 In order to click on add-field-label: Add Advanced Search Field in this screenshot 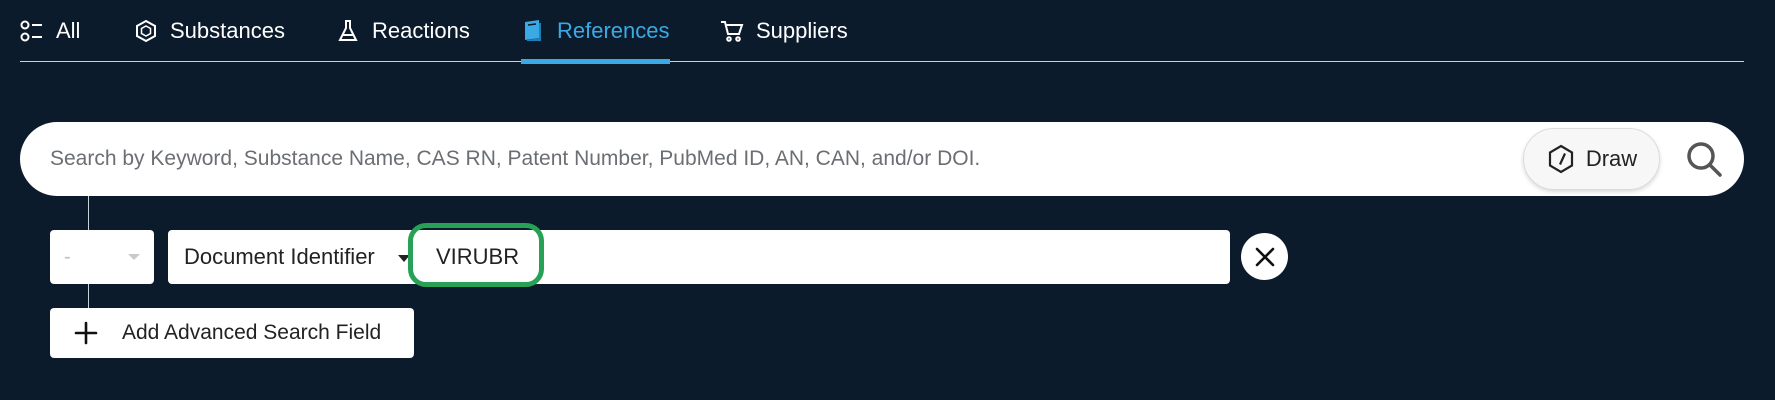, I will do `click(252, 332)`.